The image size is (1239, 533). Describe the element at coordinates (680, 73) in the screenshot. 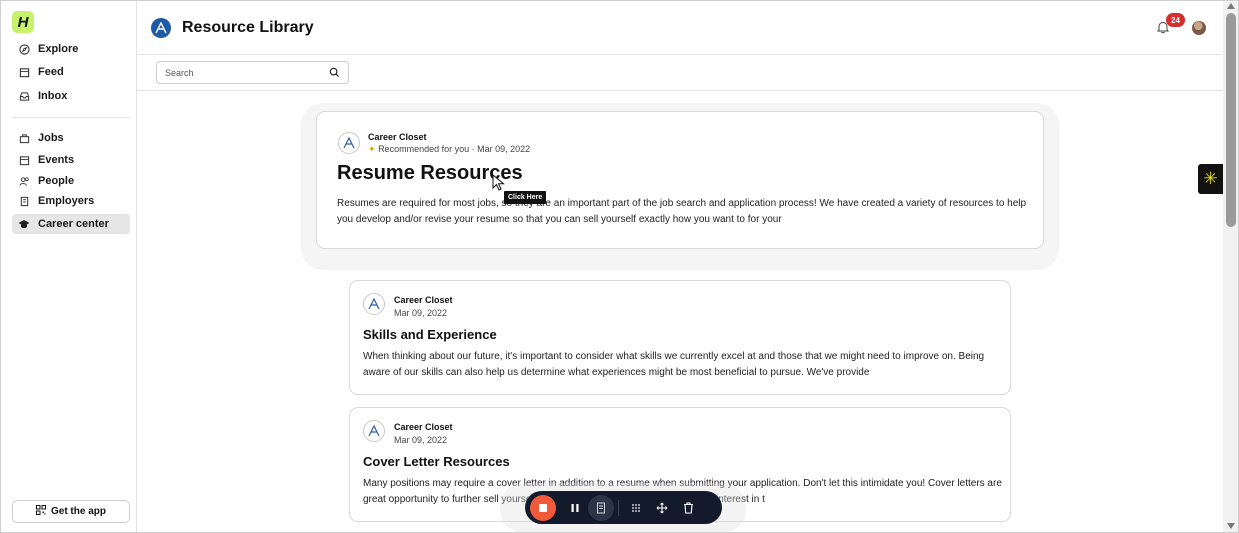

I see `search-bar-row` at that location.